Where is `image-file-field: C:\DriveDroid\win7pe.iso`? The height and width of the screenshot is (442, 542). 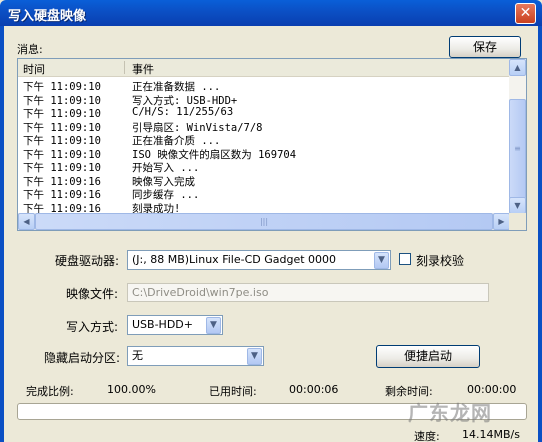
image-file-field: C:\DriveDroid\win7pe.iso is located at coordinates (308, 292).